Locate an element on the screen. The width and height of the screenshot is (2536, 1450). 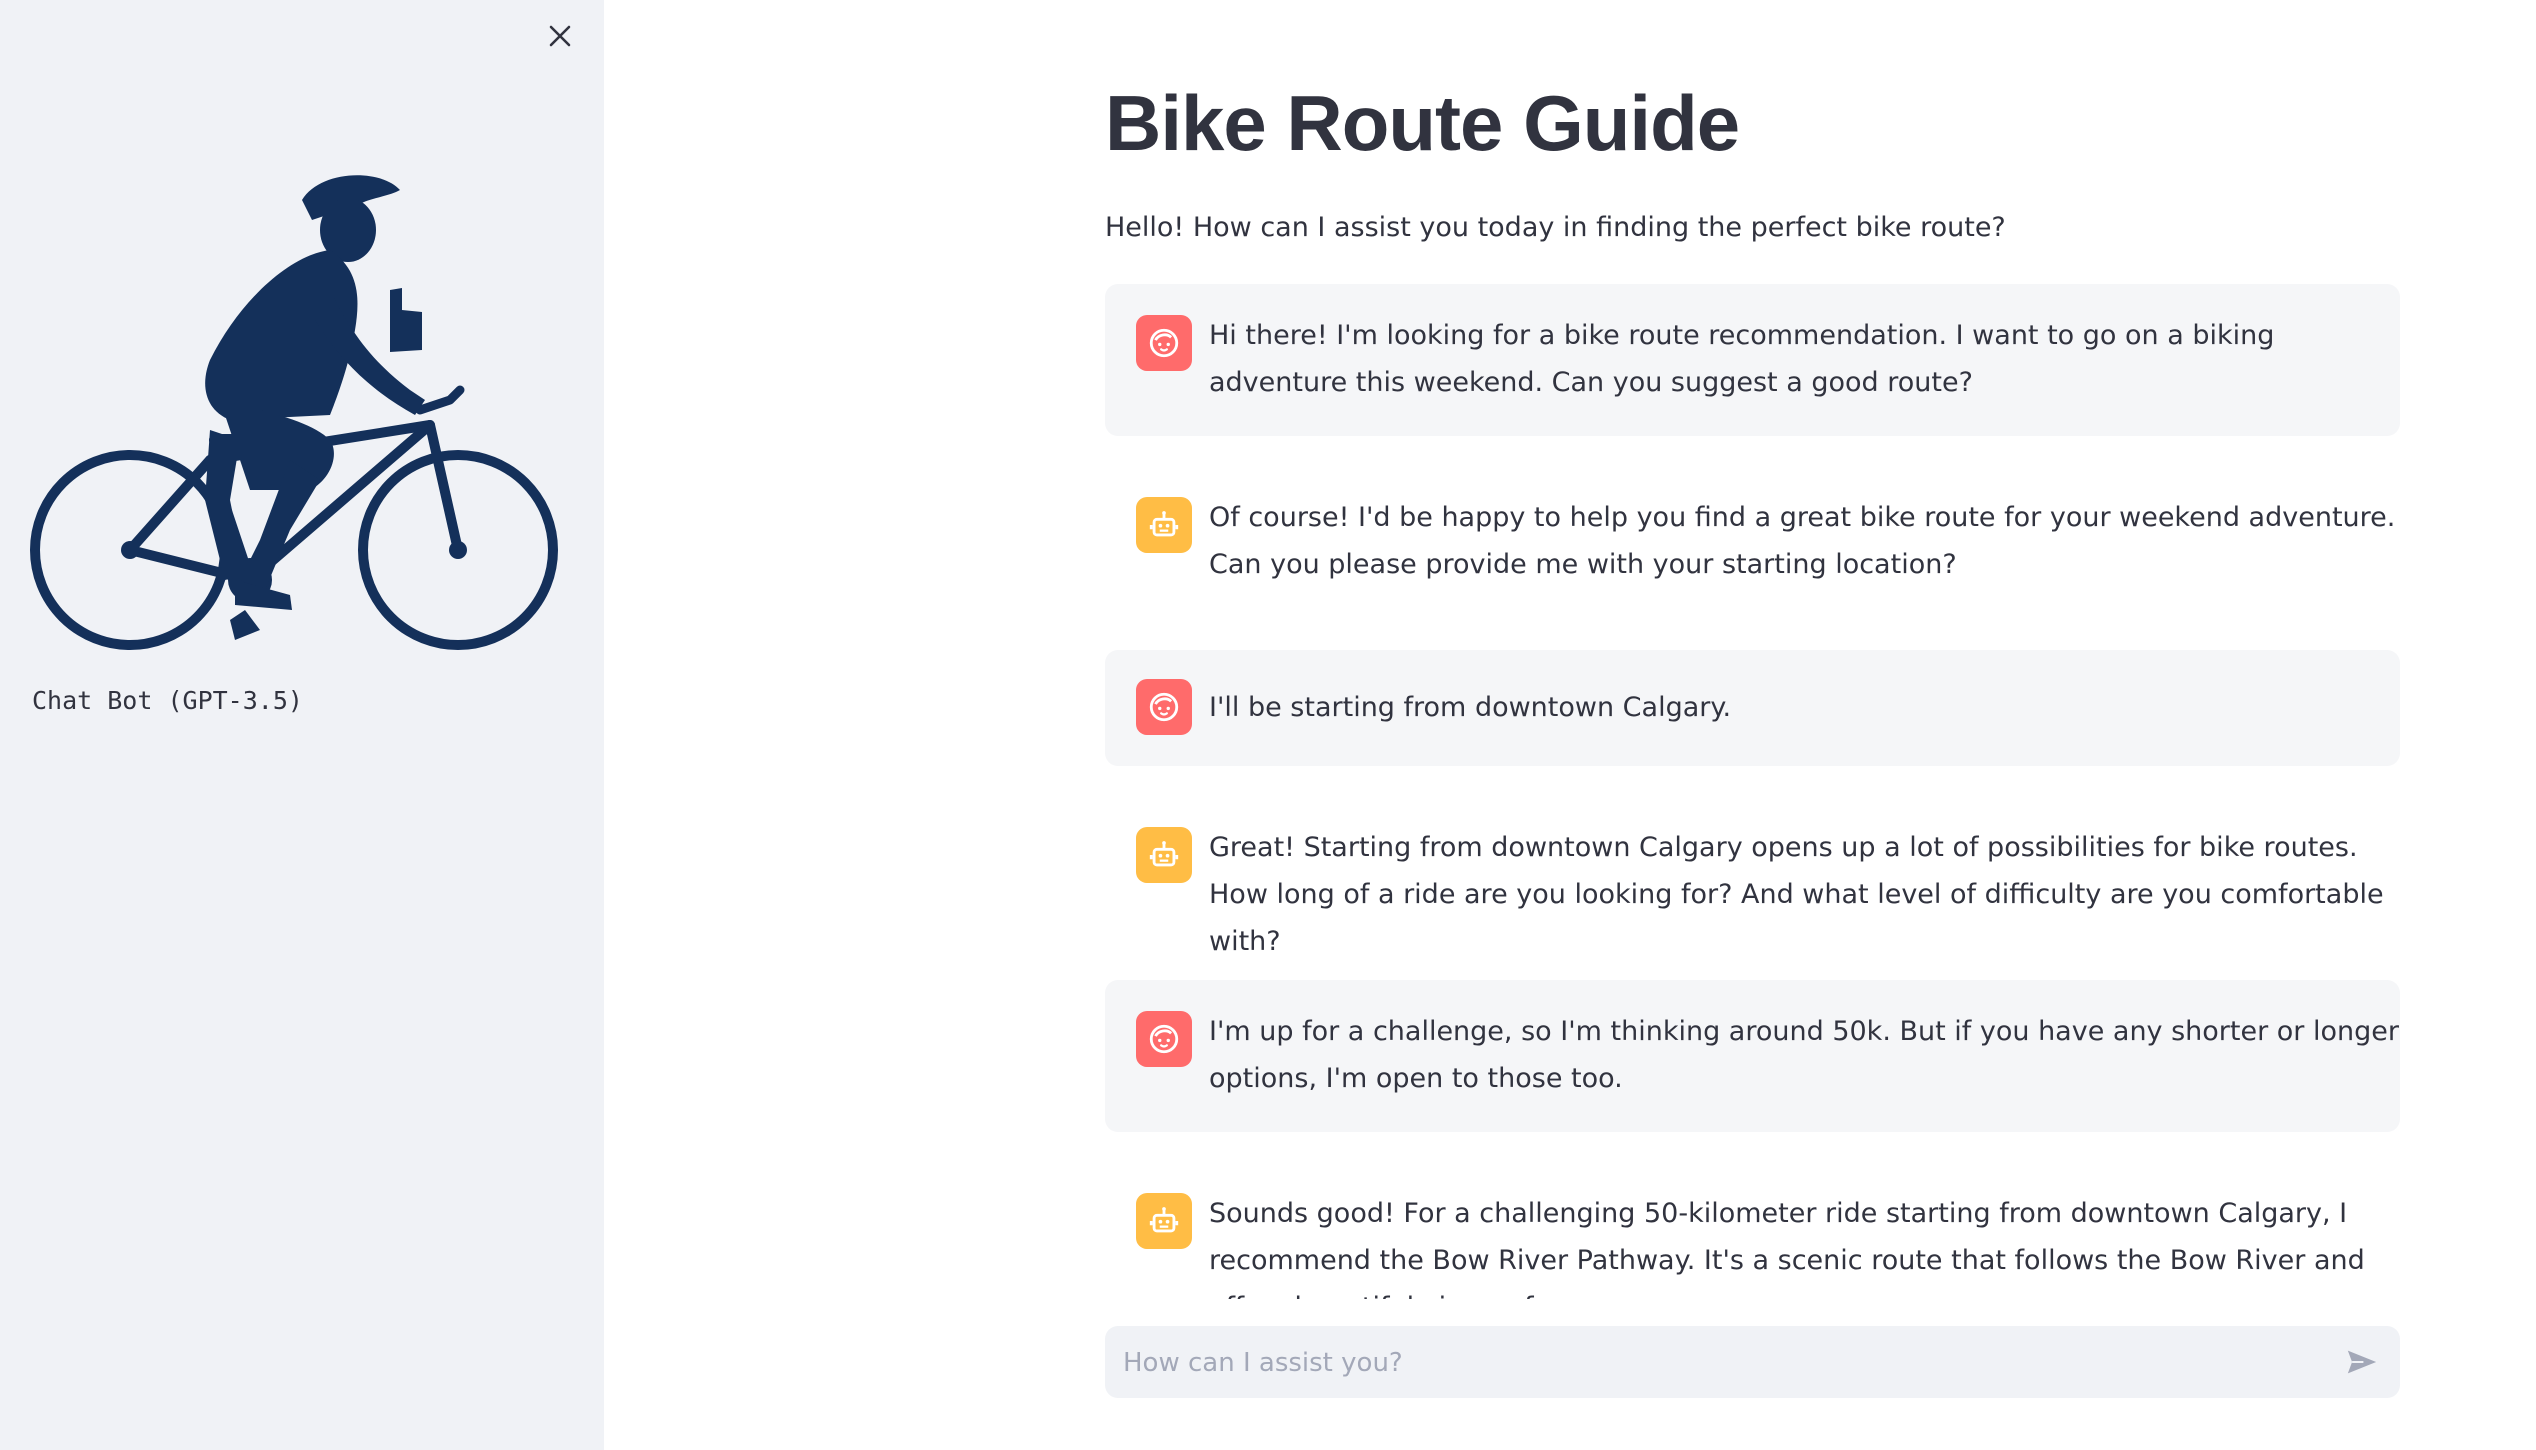
chat-input is located at coordinates (1713, 1363).